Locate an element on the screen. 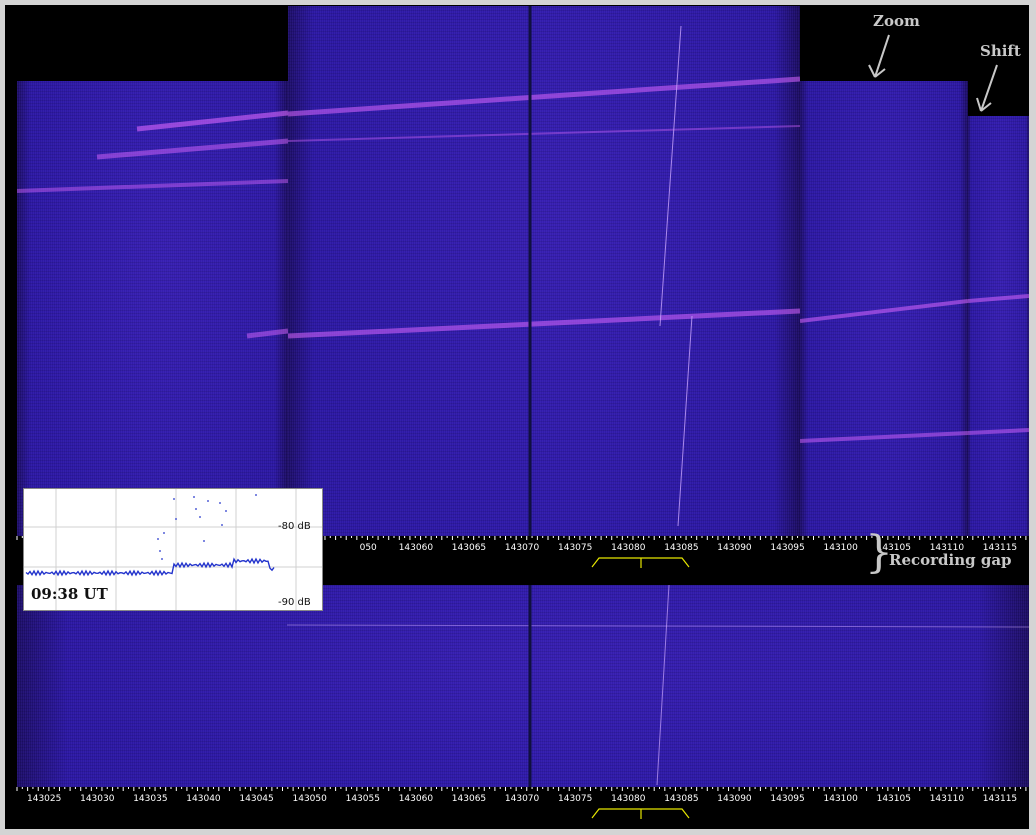 This screenshot has height=835, width=1036. zoom-arrow-icon is located at coordinates (879, 56).